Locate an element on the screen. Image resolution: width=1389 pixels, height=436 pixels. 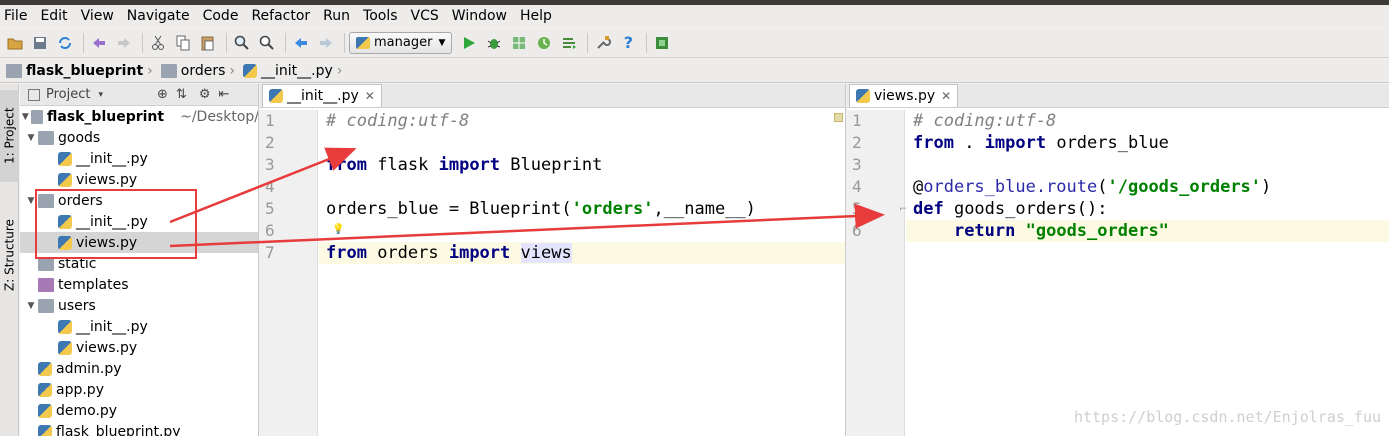
annotation-arrows is located at coordinates (527, 197).